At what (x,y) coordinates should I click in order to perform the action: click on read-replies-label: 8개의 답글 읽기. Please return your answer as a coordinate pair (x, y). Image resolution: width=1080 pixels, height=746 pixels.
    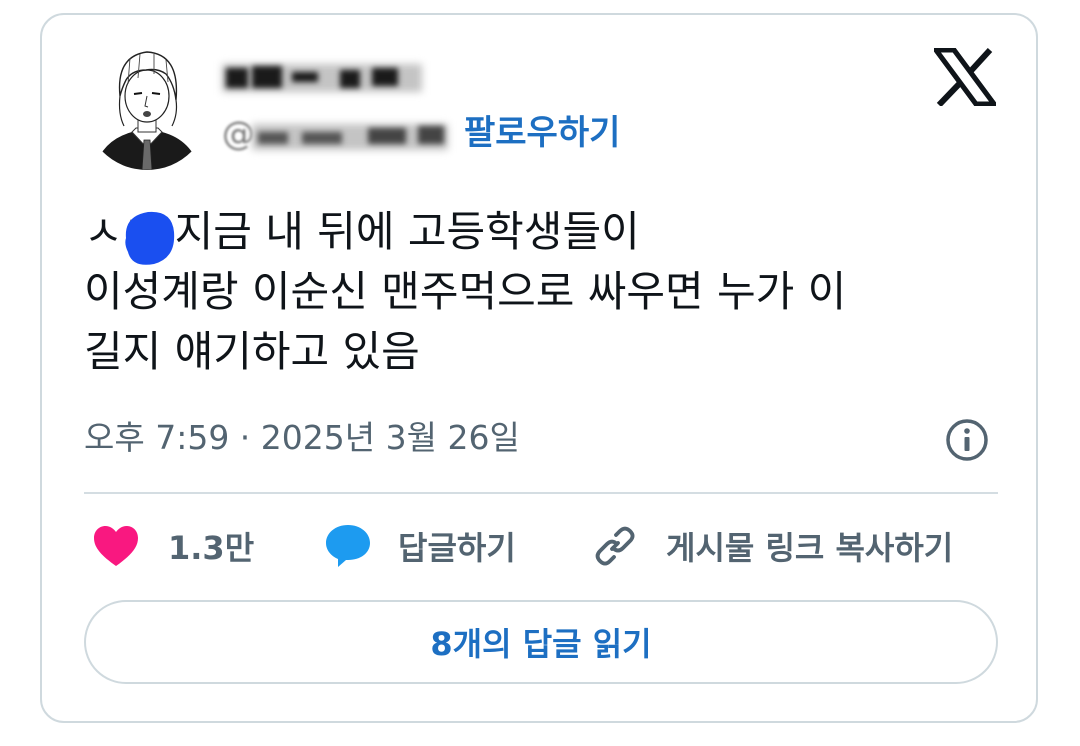
    Looking at the image, I should click on (541, 644).